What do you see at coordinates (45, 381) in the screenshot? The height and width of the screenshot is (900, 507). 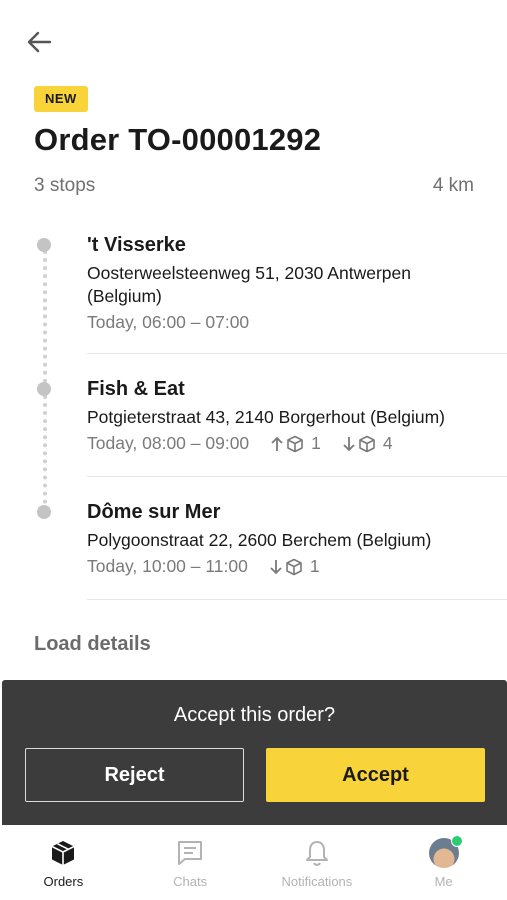 I see `route-timeline` at bounding box center [45, 381].